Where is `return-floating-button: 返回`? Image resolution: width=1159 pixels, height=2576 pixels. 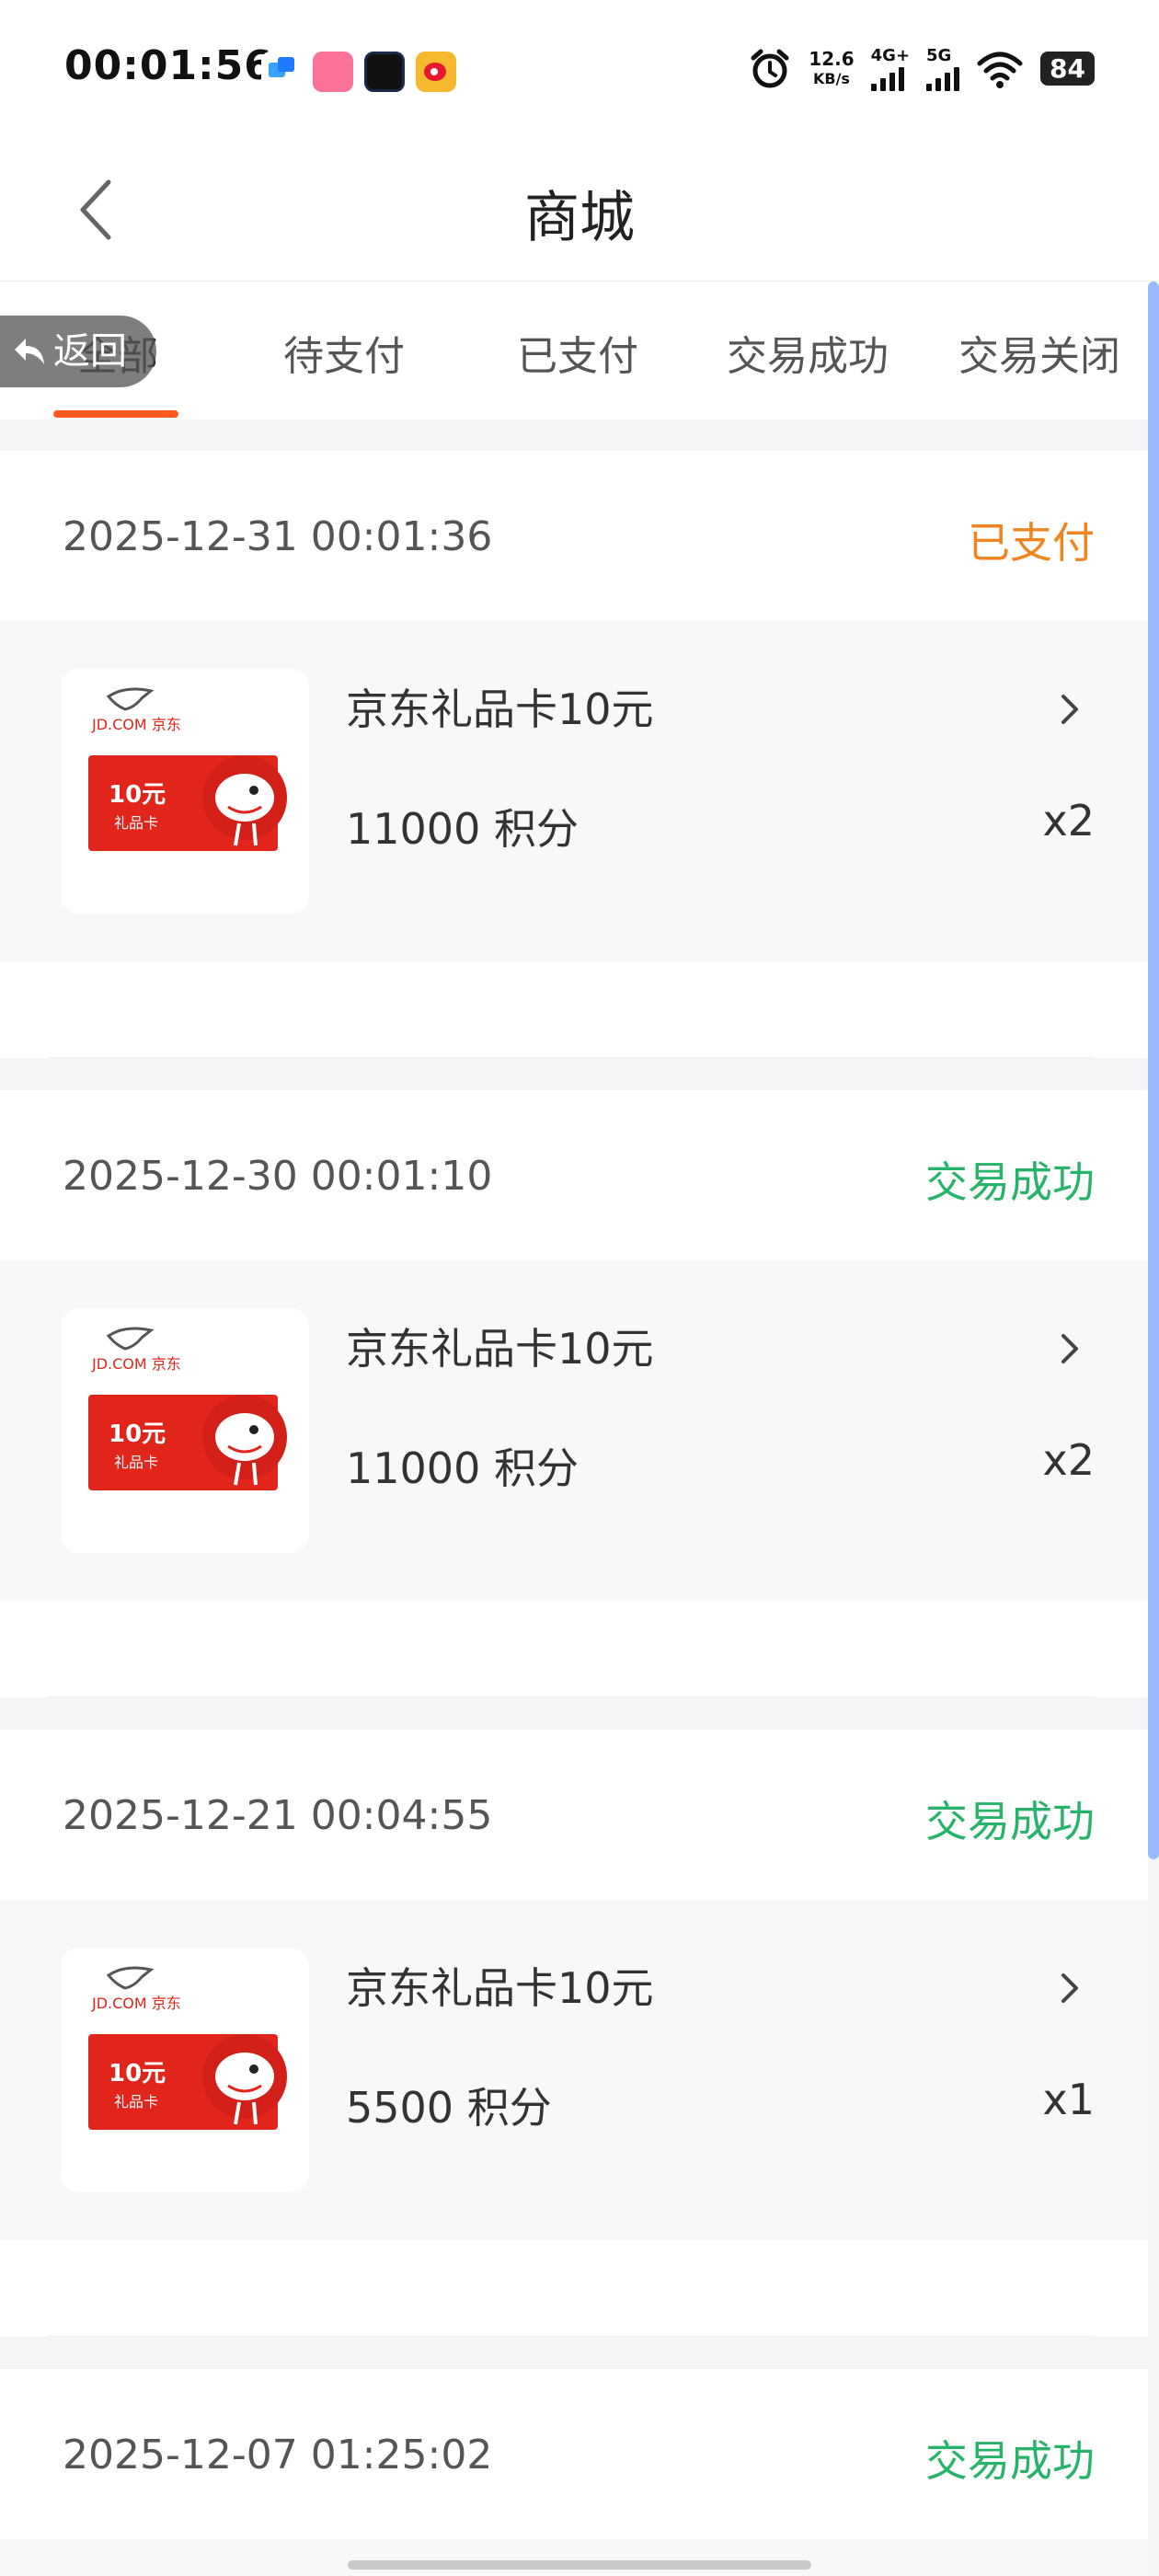 return-floating-button: 返回 is located at coordinates (78, 351).